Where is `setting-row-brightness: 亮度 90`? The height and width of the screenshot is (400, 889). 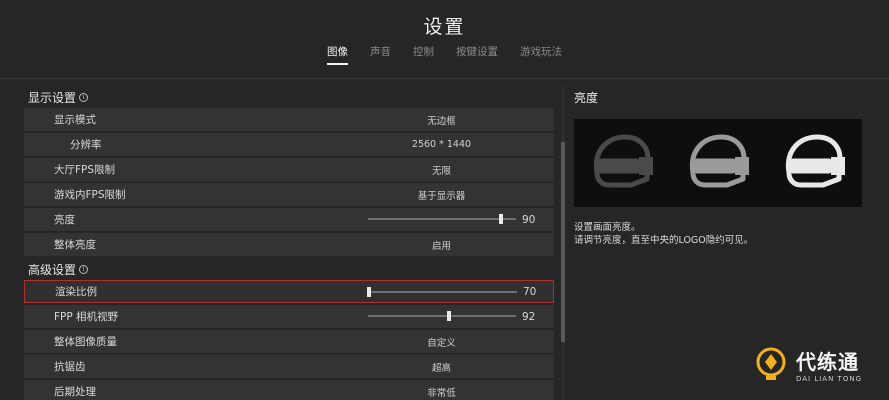
setting-row-brightness: 亮度 90 is located at coordinates (289, 219).